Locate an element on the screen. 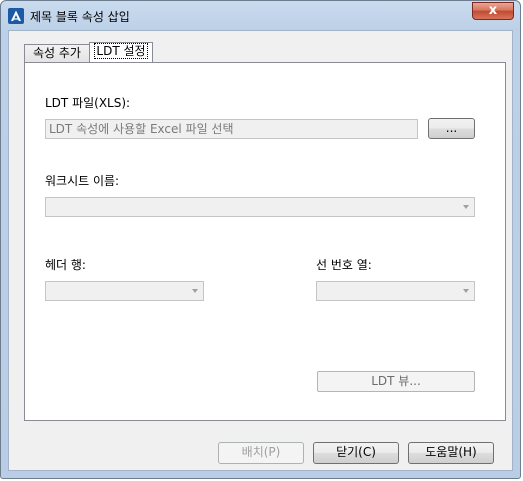 The height and width of the screenshot is (481, 523). ldt-file-input: LDT 속성에 사용할 Excel 파일 선택 is located at coordinates (231, 129).